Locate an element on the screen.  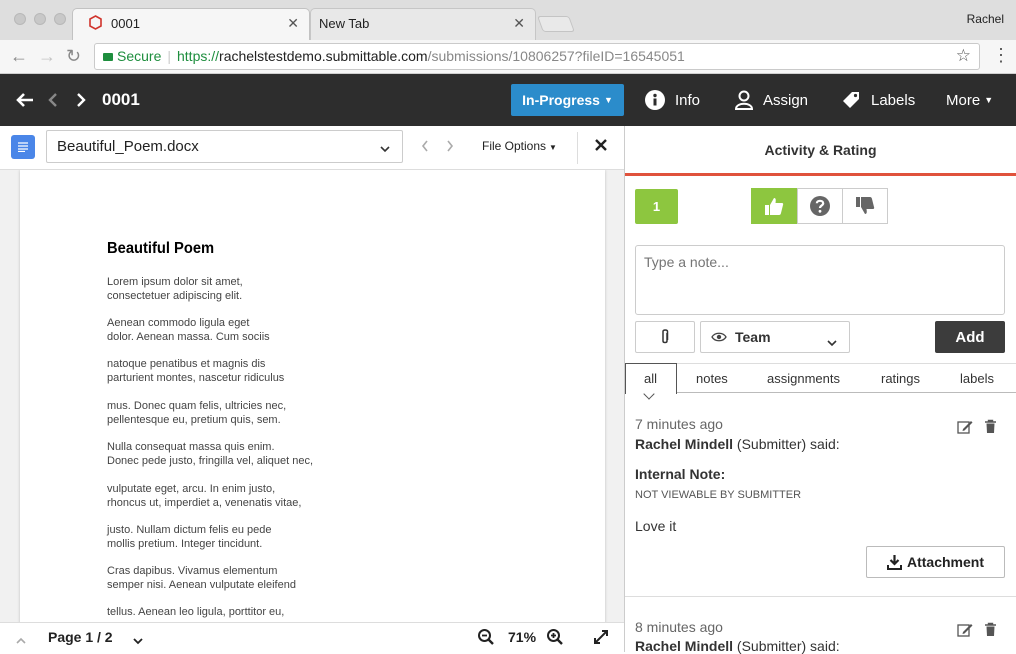
file-options-label: File Options is located at coordinates (514, 146).